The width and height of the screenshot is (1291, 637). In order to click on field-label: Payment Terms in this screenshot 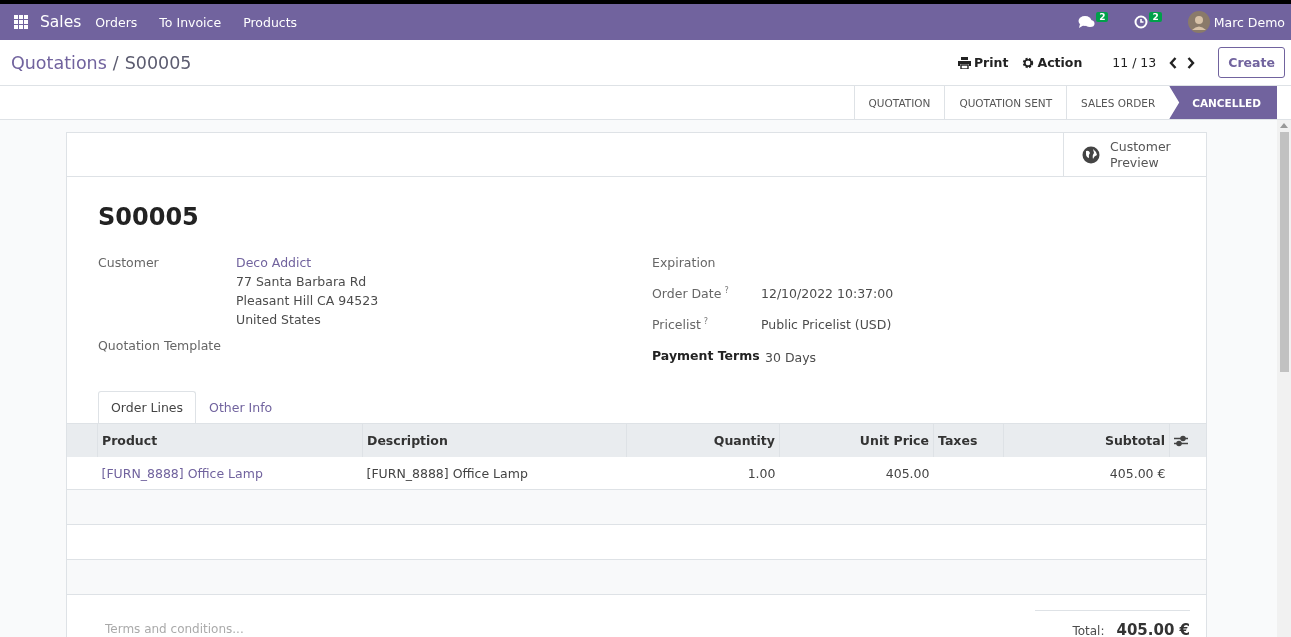, I will do `click(706, 355)`.